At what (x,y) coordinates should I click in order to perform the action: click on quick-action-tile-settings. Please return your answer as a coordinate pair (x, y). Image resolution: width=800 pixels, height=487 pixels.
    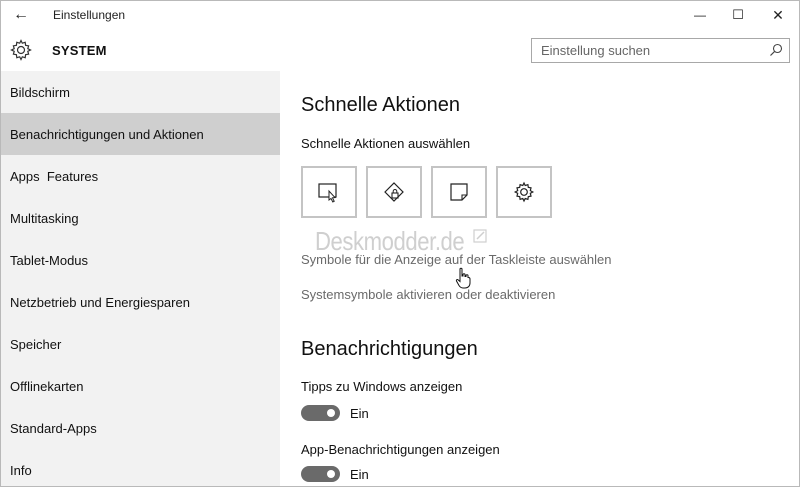
    Looking at the image, I should click on (524, 192).